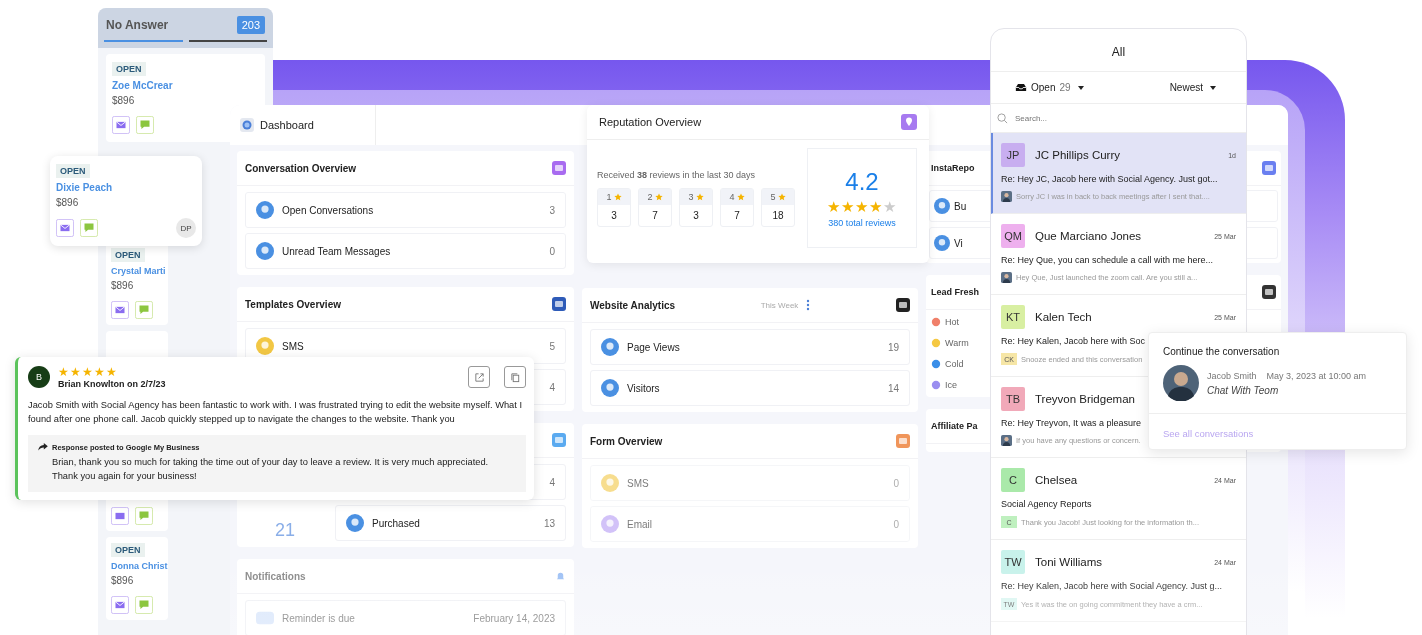  I want to click on row-value: 13, so click(549, 523).